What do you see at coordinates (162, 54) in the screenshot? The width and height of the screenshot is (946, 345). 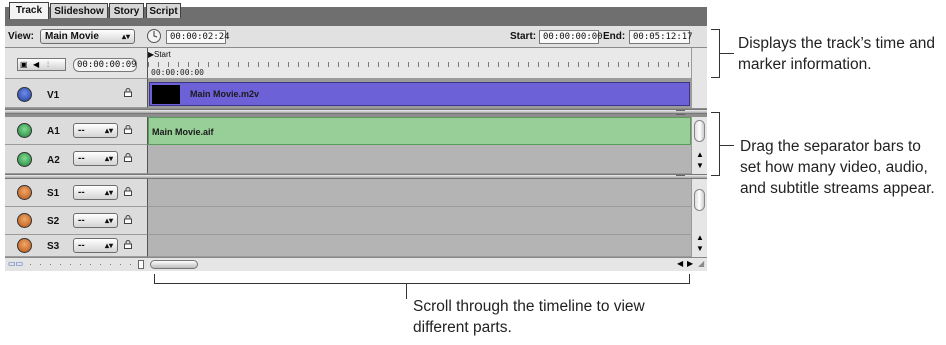 I see `start-marker-label: Start` at bounding box center [162, 54].